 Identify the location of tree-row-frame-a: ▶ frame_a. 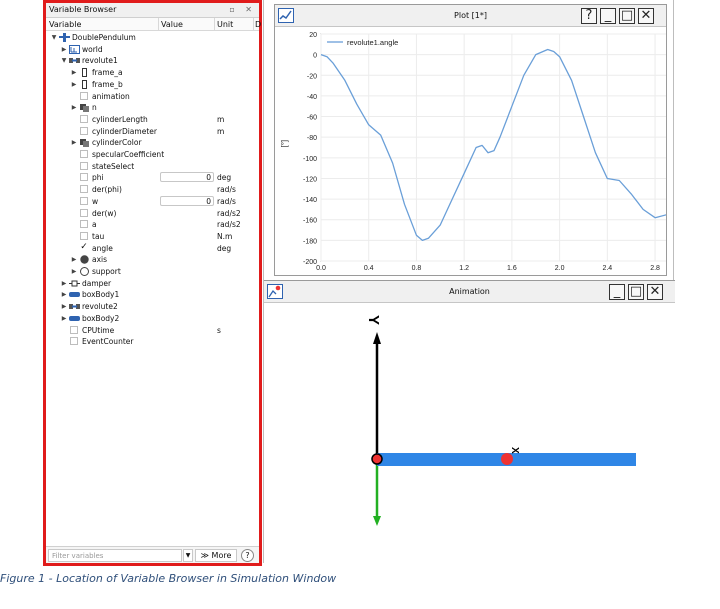
(152, 72).